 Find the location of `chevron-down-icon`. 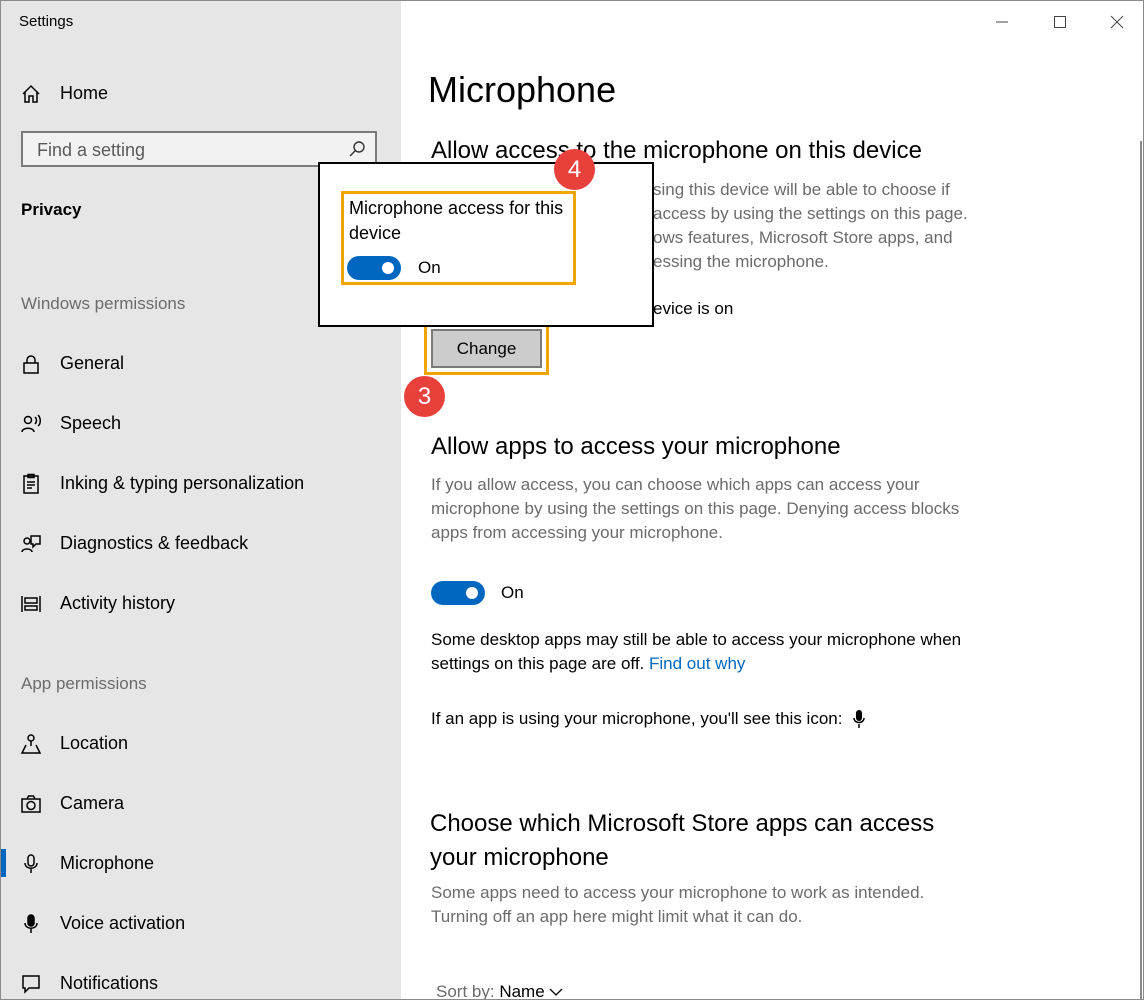

chevron-down-icon is located at coordinates (556, 992).